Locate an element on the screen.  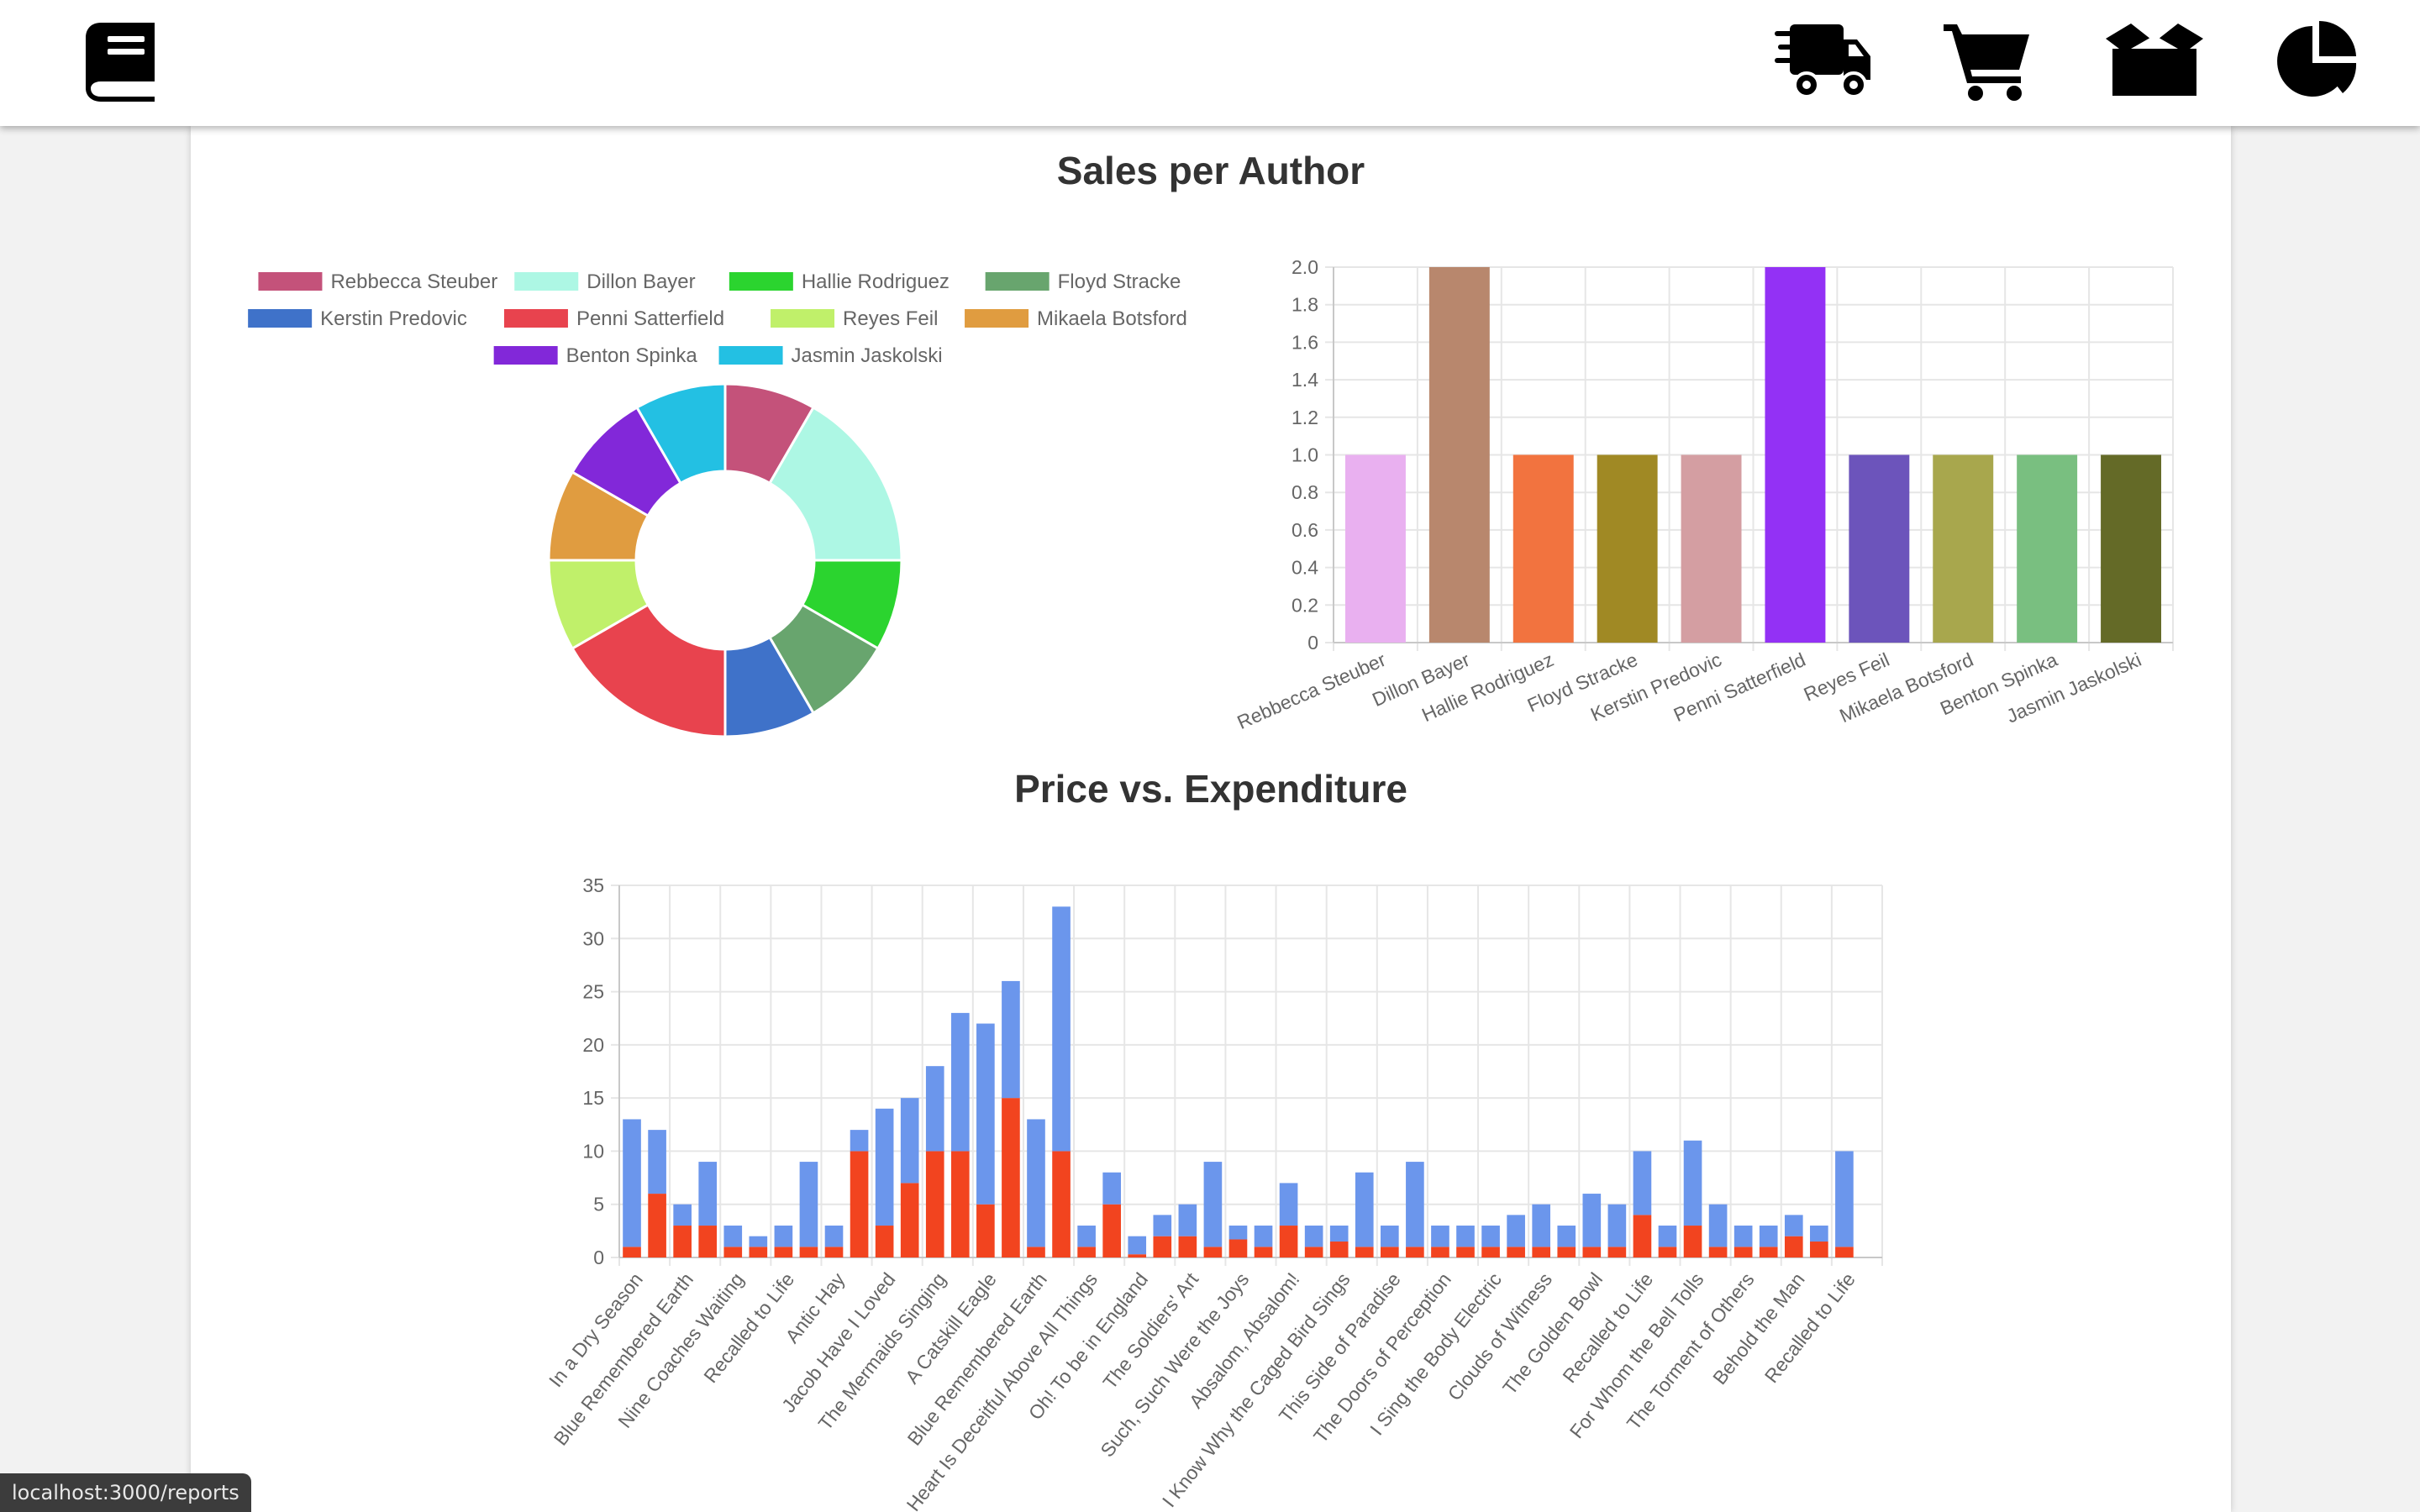
shopping-cart-icon is located at coordinates (1987, 61).